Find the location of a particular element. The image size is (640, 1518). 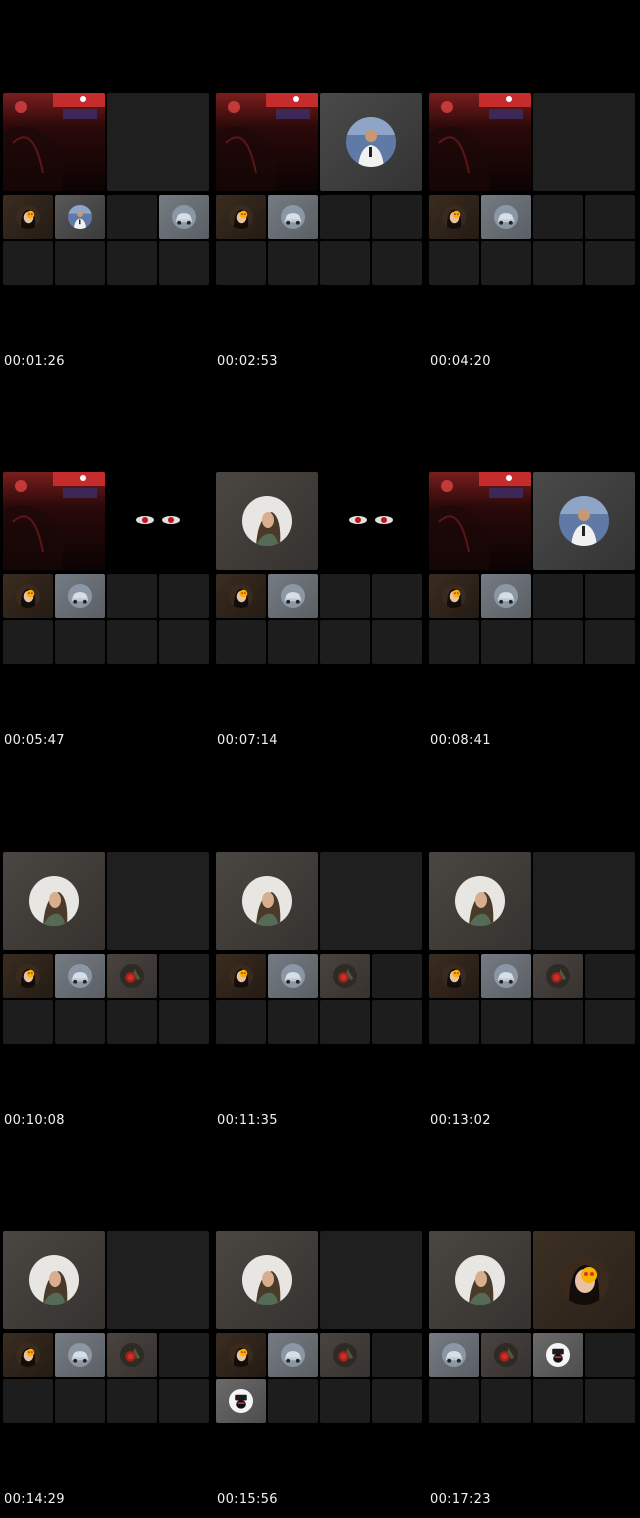

timestamp-label: 00:05:47 is located at coordinates (34, 740).